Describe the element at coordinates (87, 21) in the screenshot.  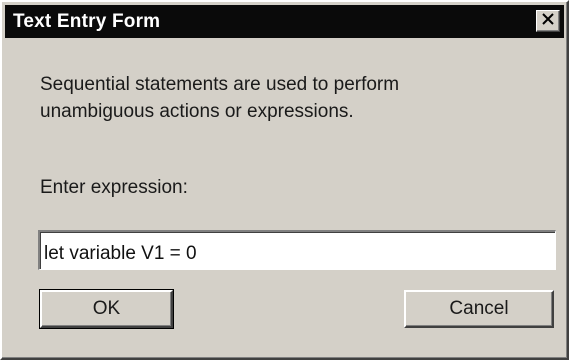
I see `window-title: Text Entry Form` at that location.